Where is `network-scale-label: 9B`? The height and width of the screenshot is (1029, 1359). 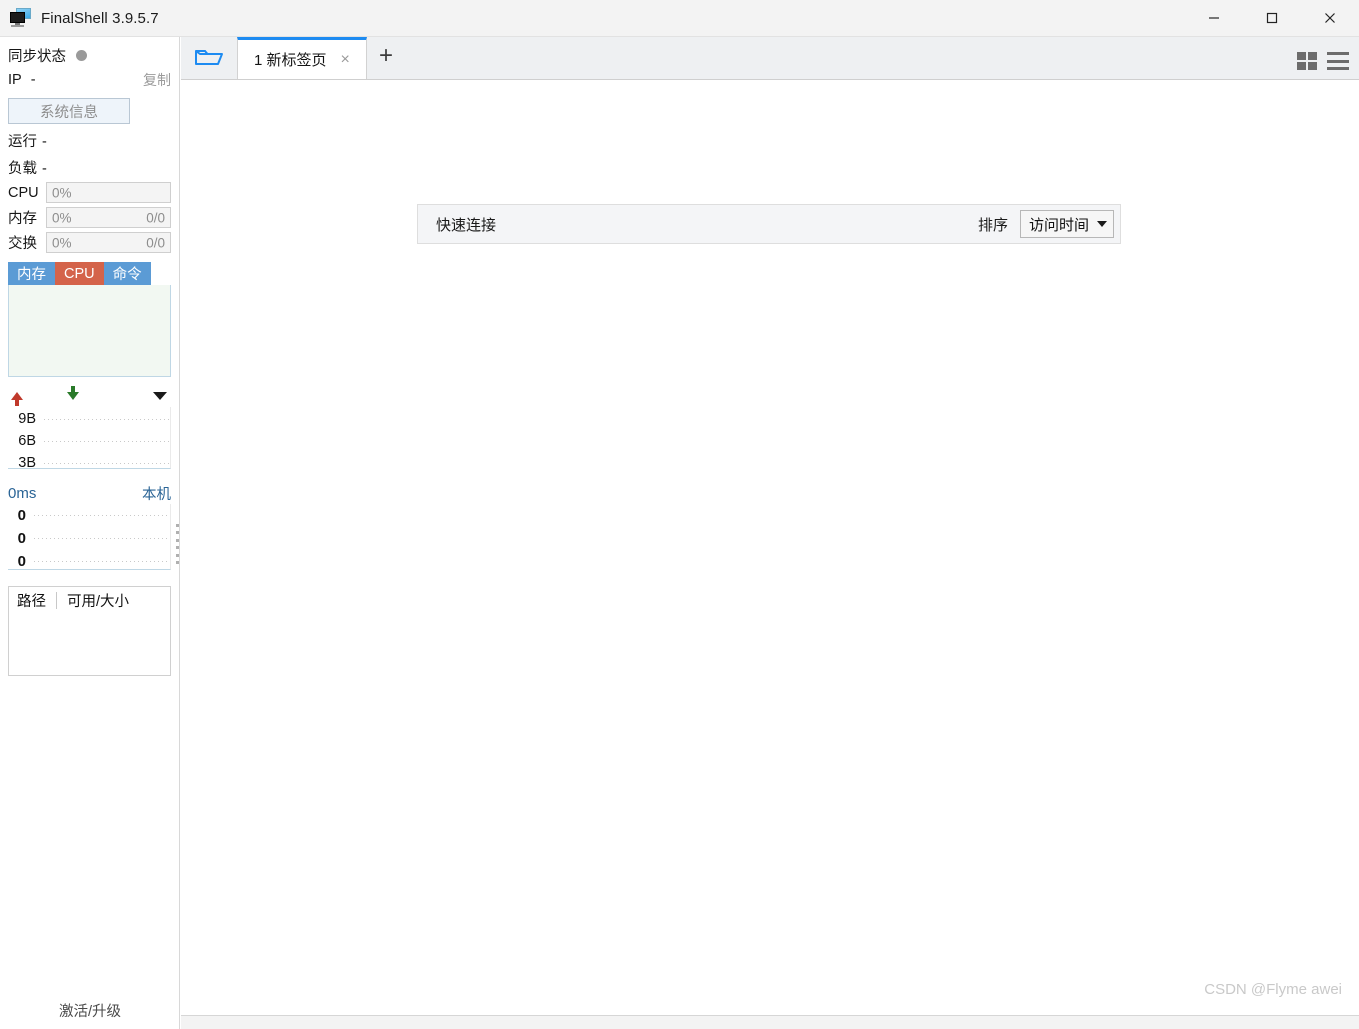 network-scale-label: 9B is located at coordinates (27, 419).